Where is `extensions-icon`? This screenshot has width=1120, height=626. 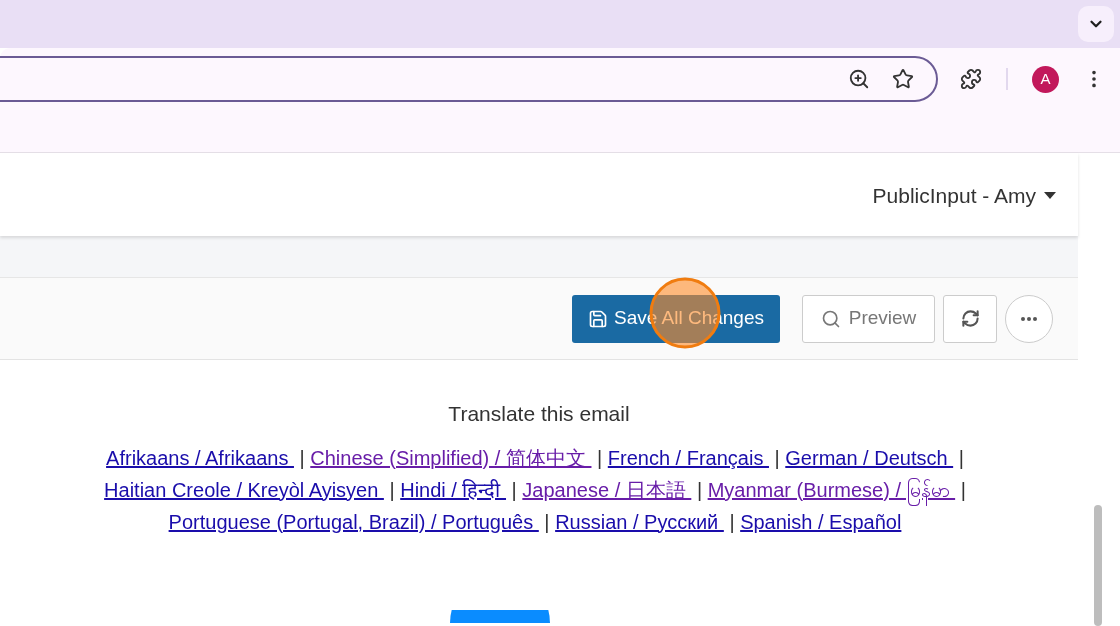
extensions-icon is located at coordinates (971, 79).